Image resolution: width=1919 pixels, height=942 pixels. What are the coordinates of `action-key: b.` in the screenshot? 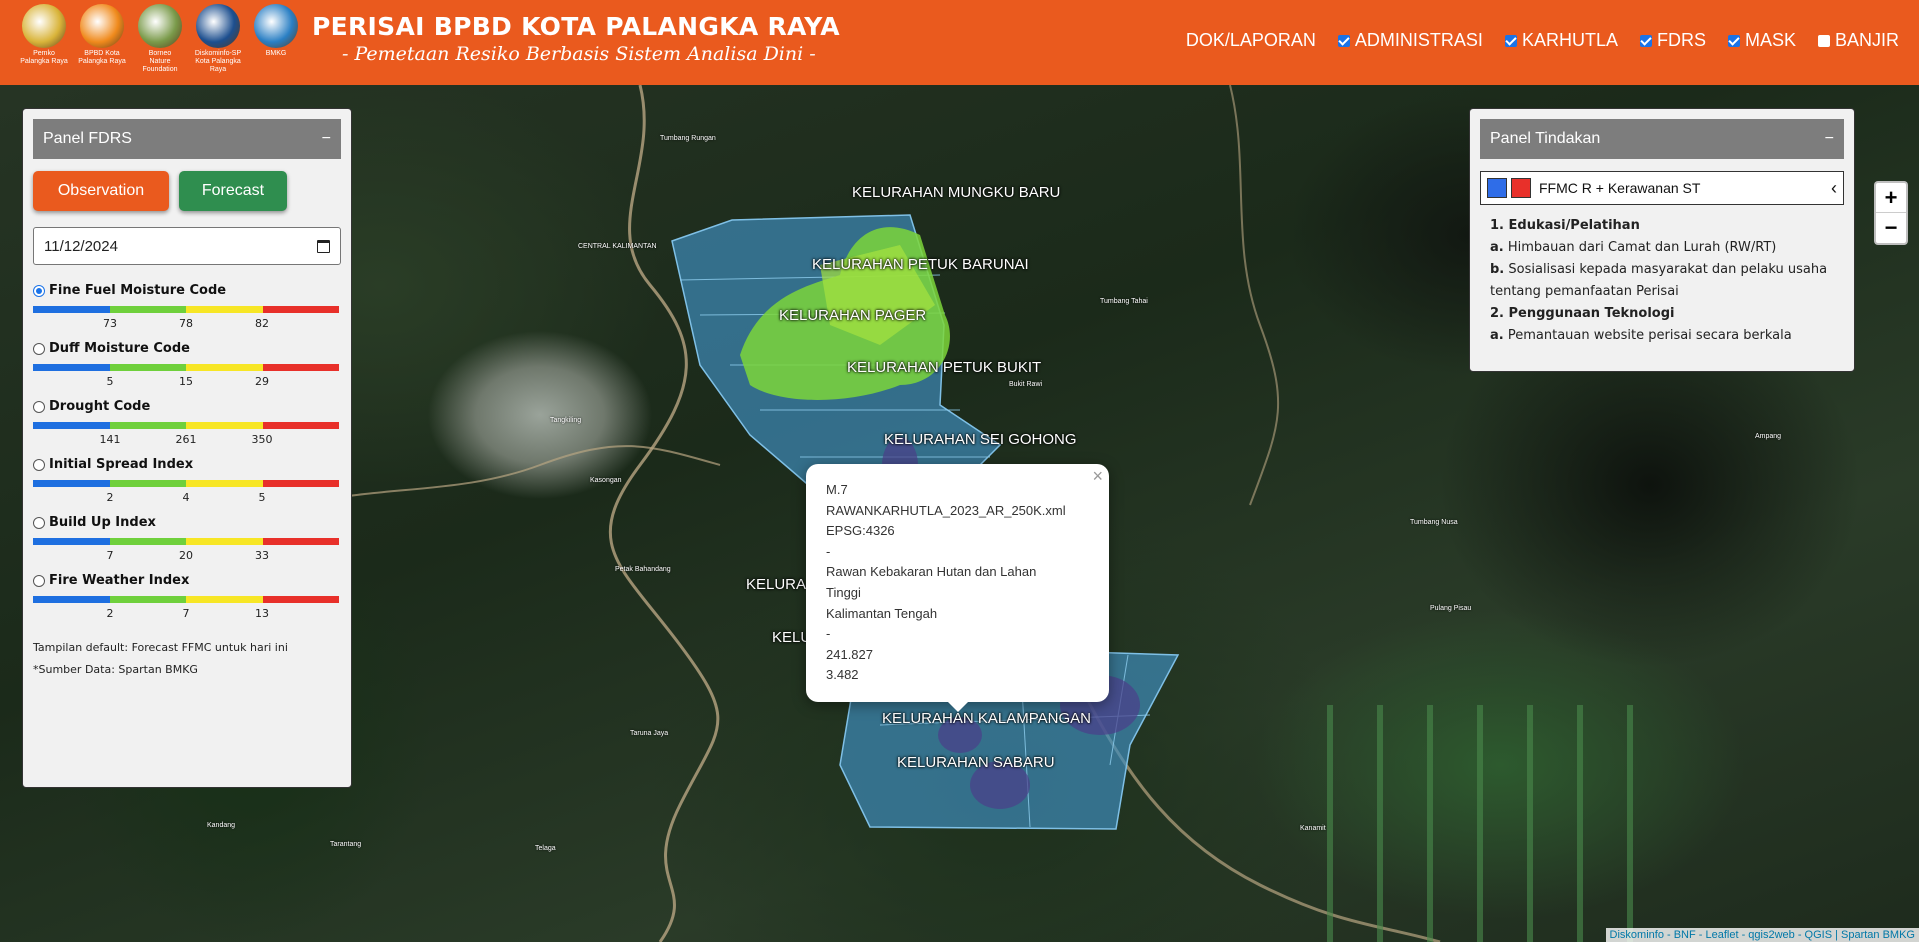 It's located at (1497, 269).